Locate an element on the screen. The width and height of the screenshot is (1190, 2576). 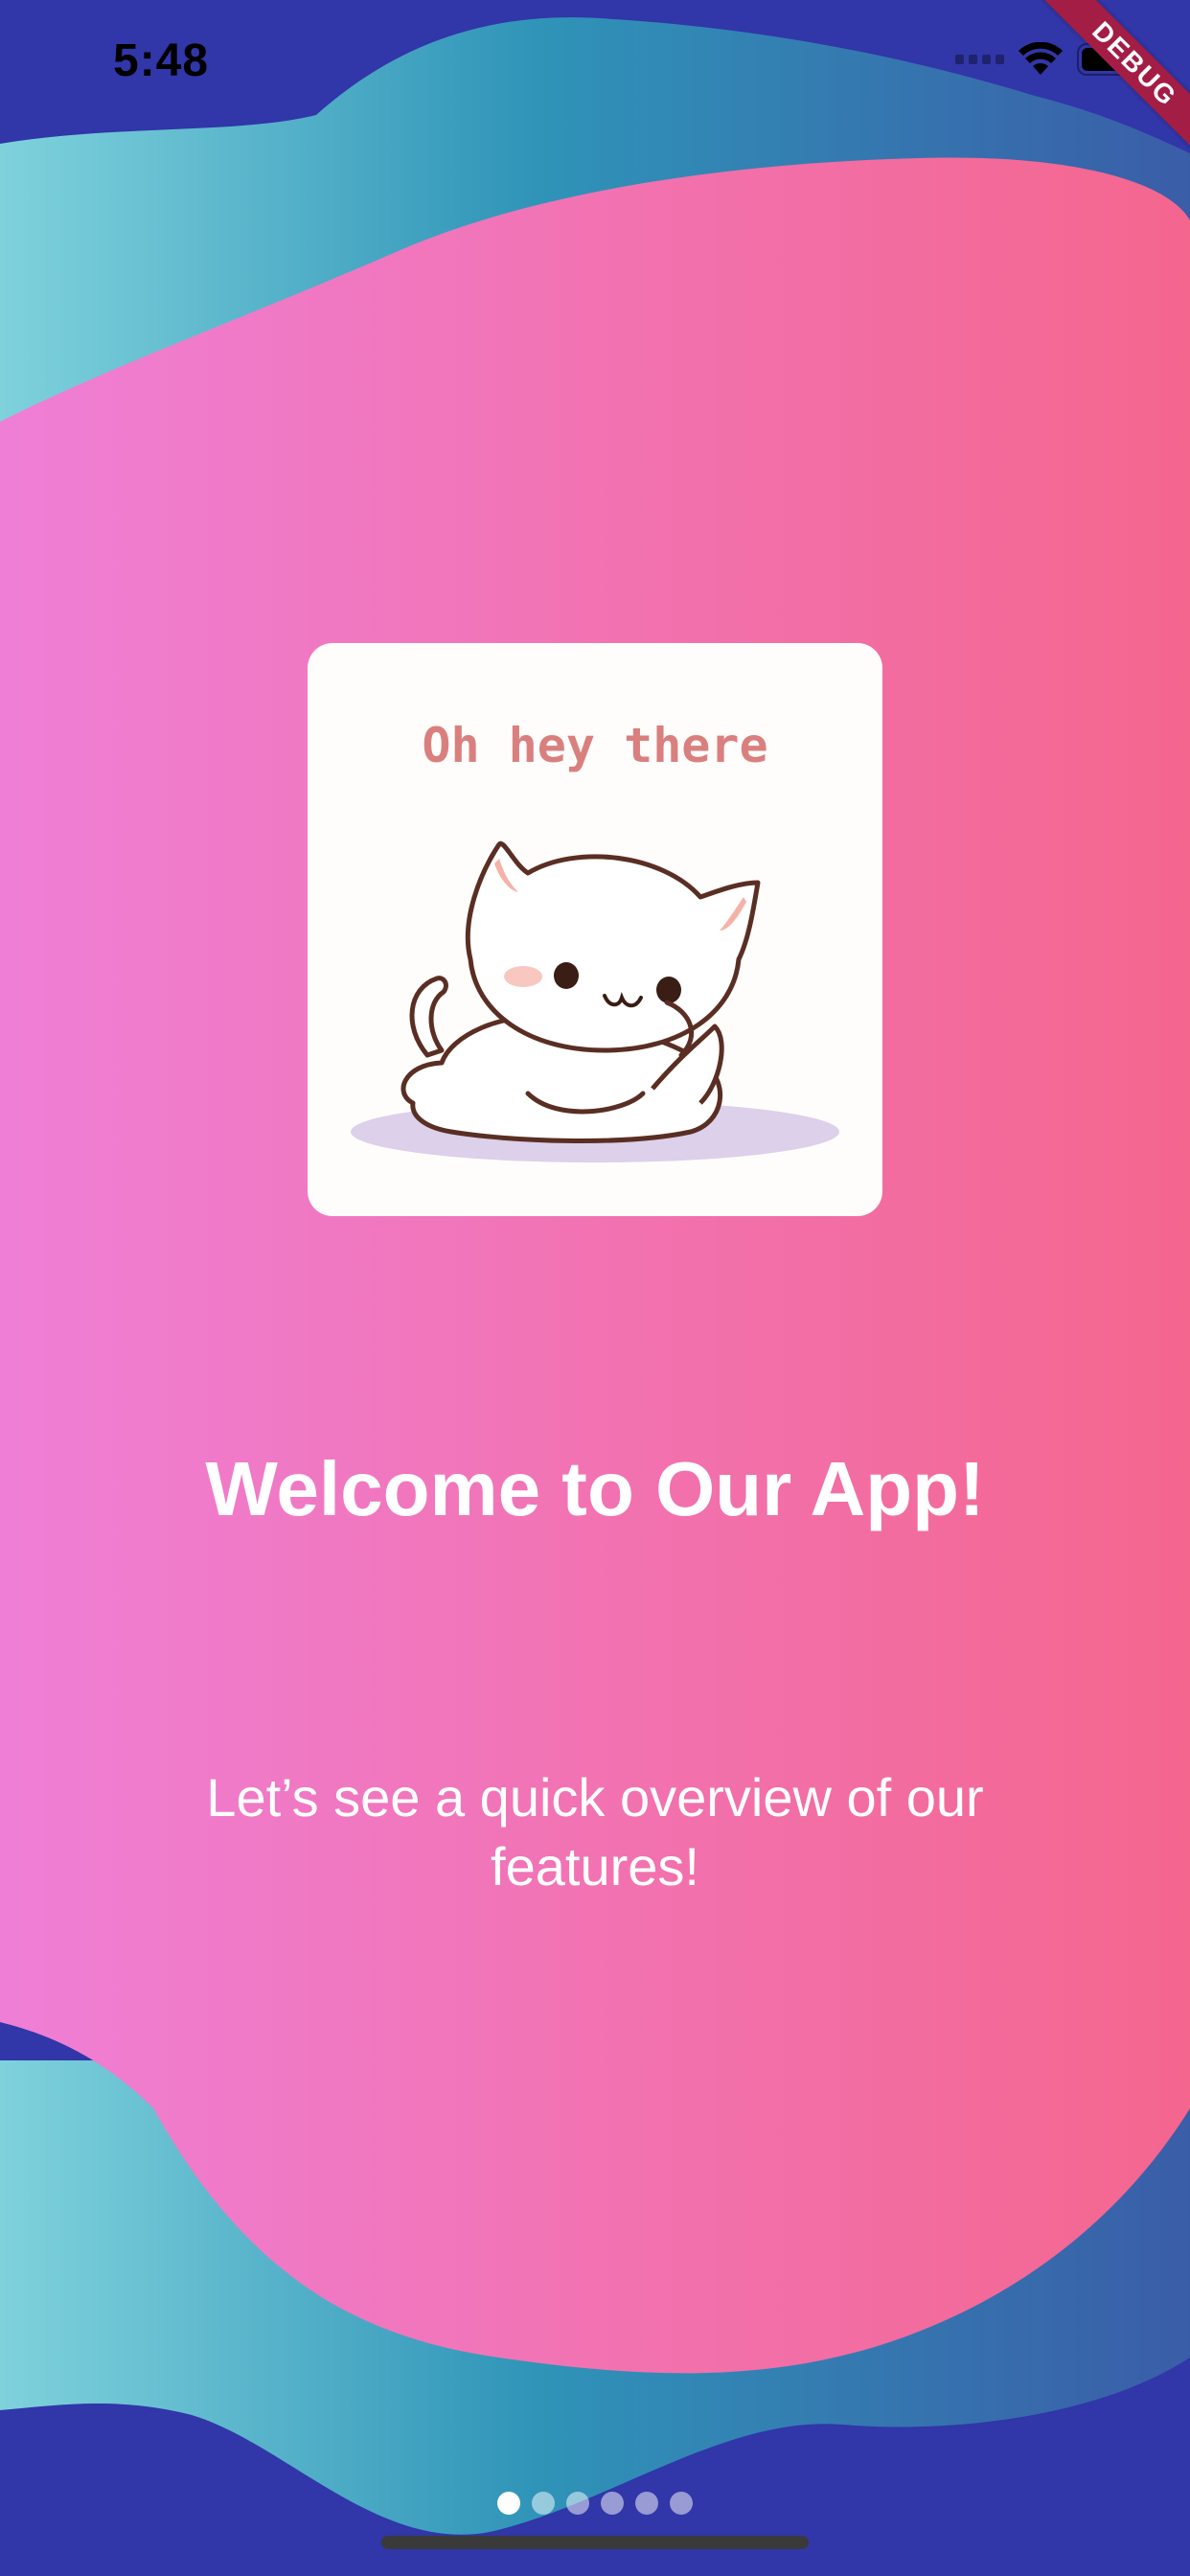
wifi-icon is located at coordinates (1040, 58).